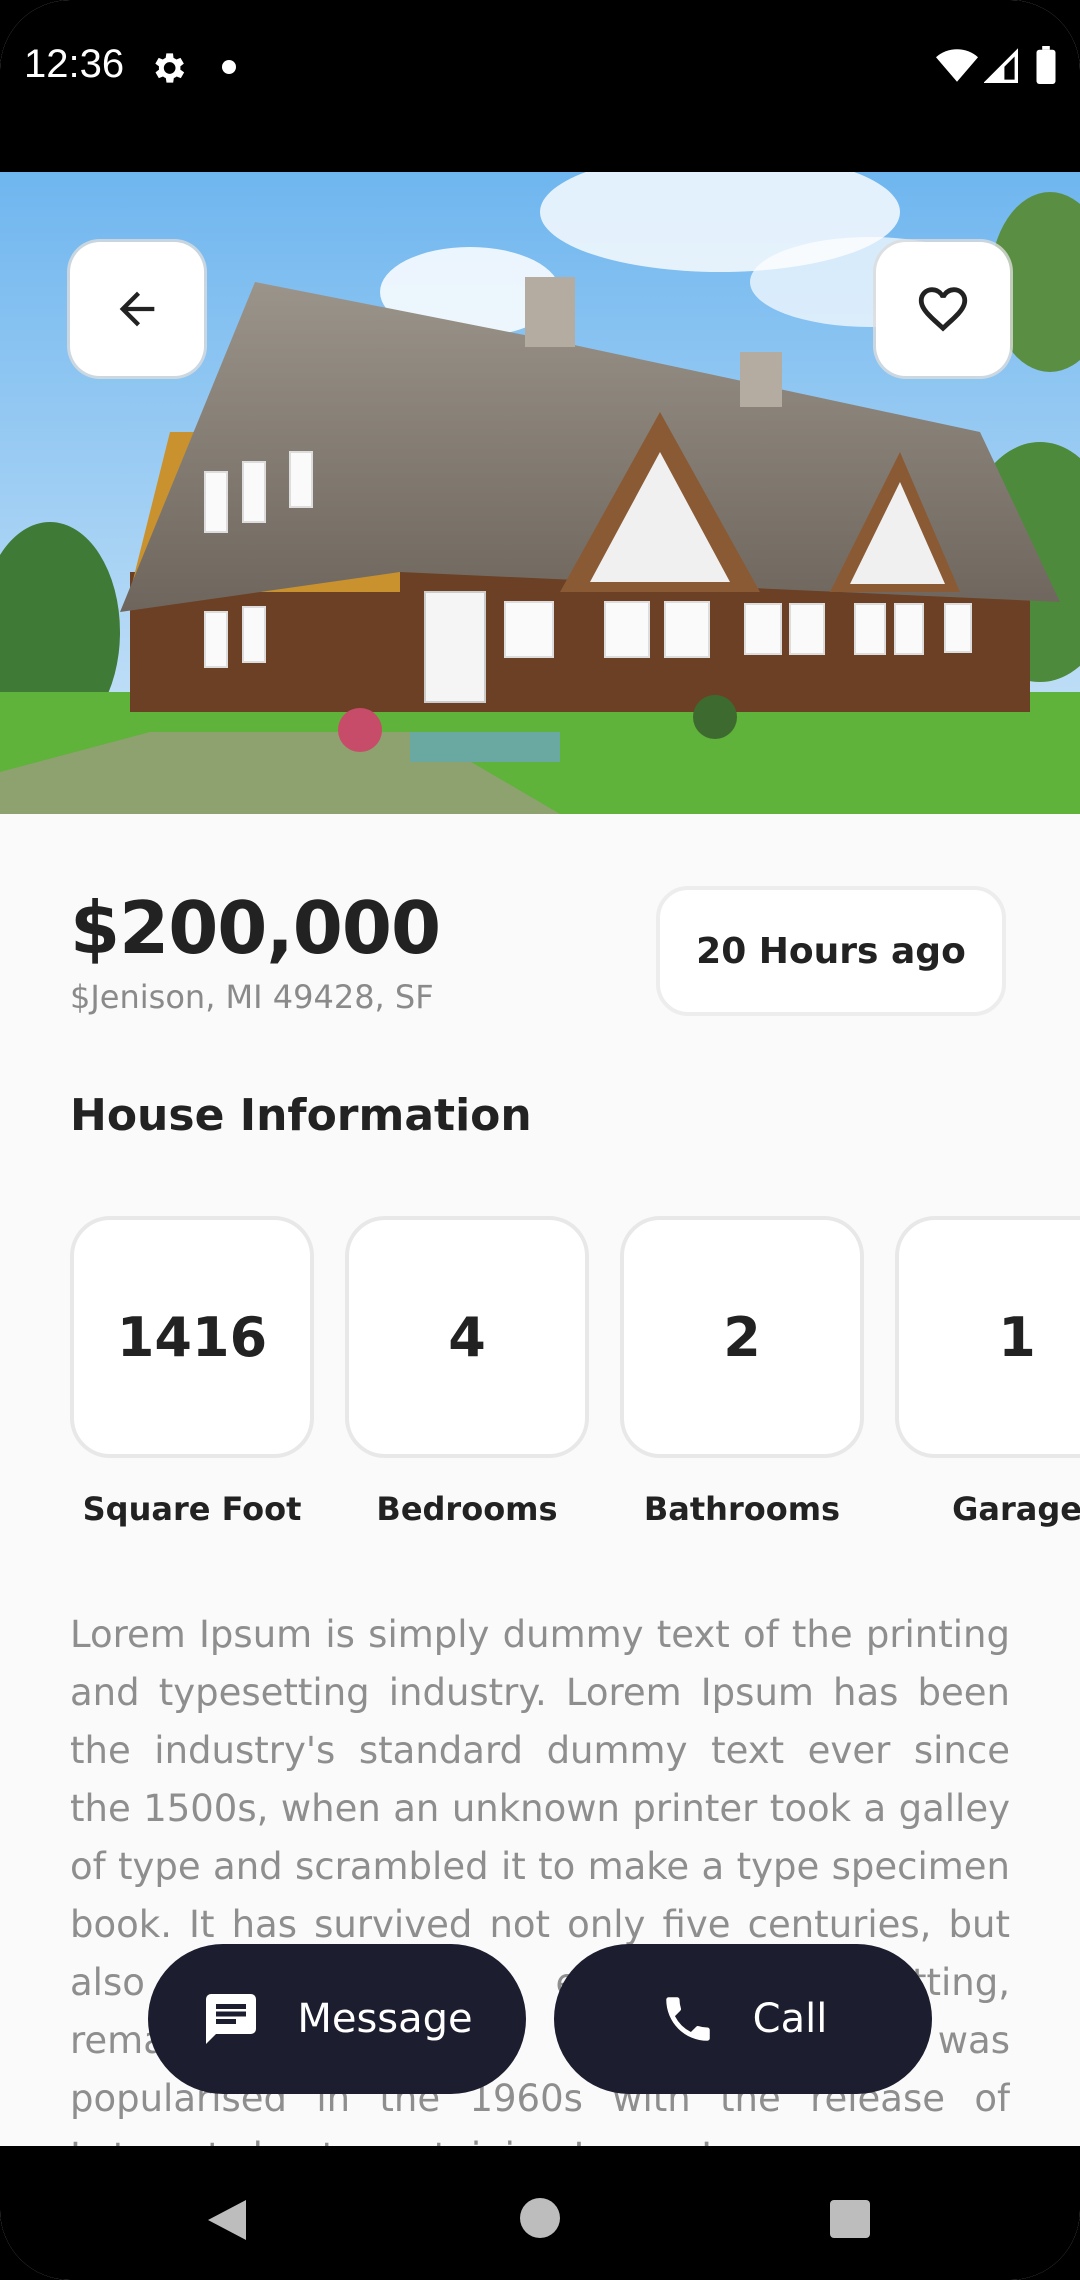  I want to click on favorite-button, so click(943, 309).